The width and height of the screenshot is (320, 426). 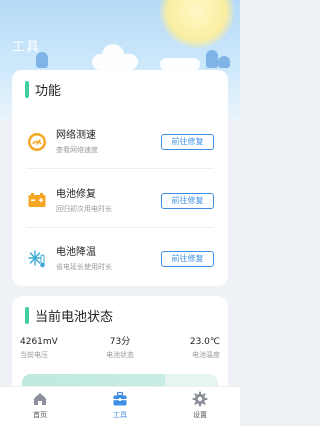 I want to click on battery-status-title: 当前电池状态, so click(x=74, y=317).